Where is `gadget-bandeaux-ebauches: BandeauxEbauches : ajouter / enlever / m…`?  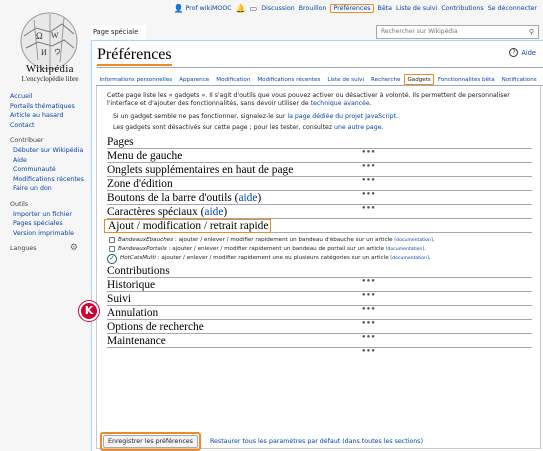
gadget-bandeaux-ebauches: BandeauxEbauches : ajouter / enlever / m… is located at coordinates (319, 240).